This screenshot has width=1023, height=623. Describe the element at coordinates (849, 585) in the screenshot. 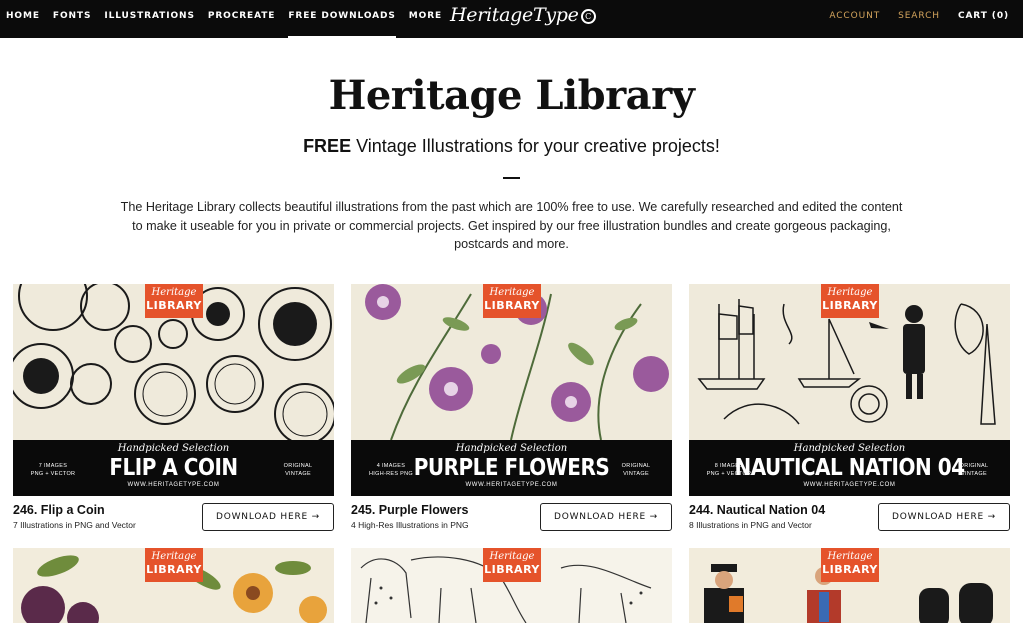

I see `product-card-people: Heritage LIBRARY` at that location.